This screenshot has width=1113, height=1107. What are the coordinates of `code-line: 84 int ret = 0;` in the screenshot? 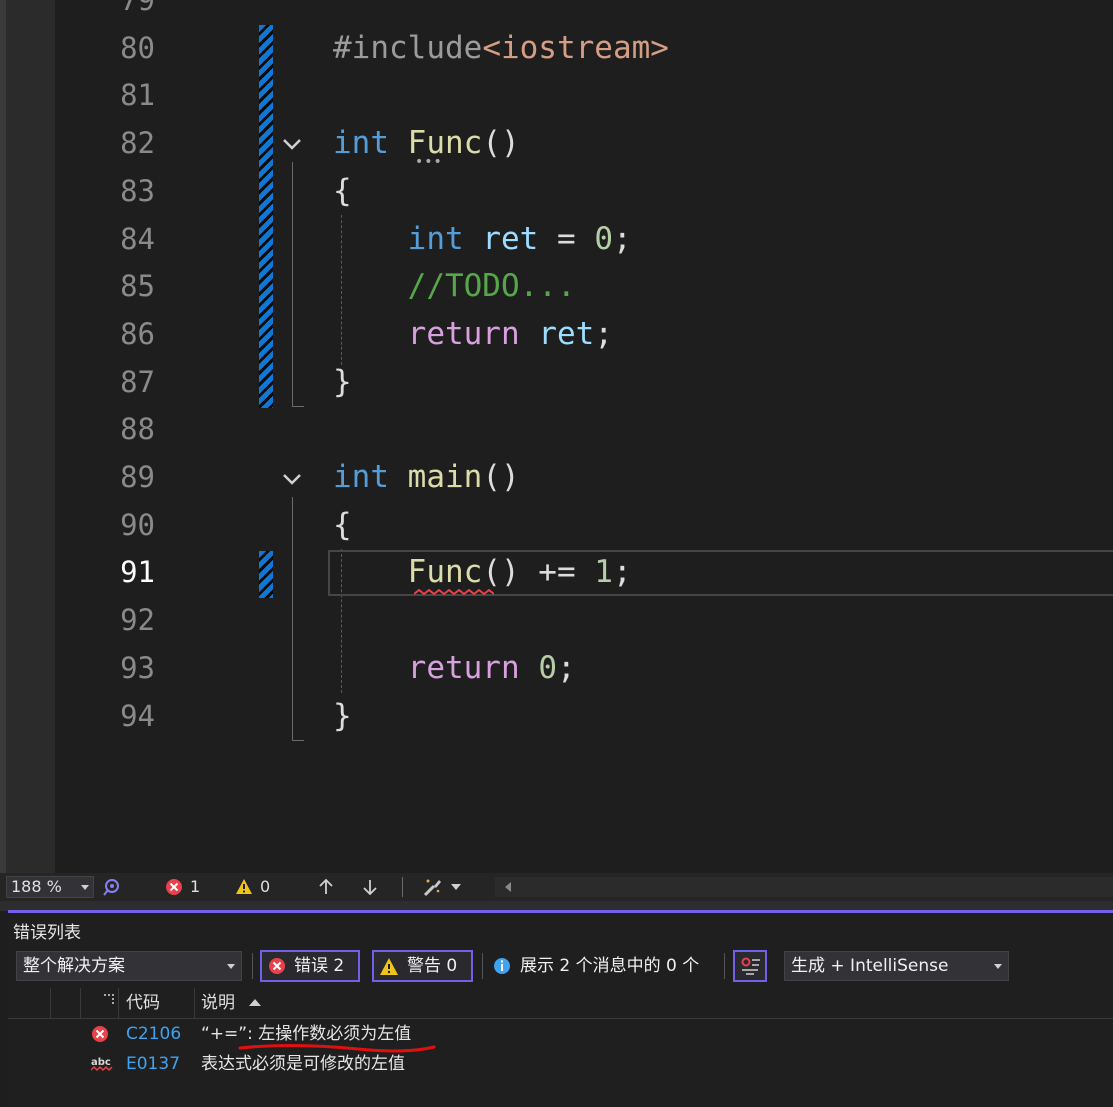 It's located at (556, 239).